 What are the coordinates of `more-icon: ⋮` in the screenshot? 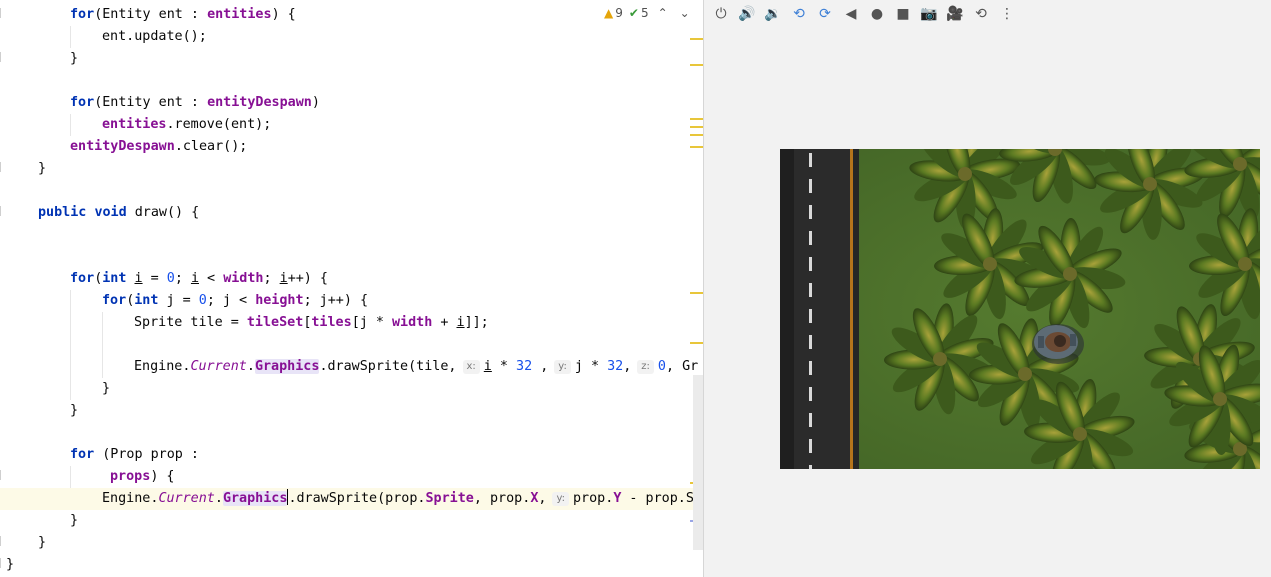 It's located at (1007, 14).